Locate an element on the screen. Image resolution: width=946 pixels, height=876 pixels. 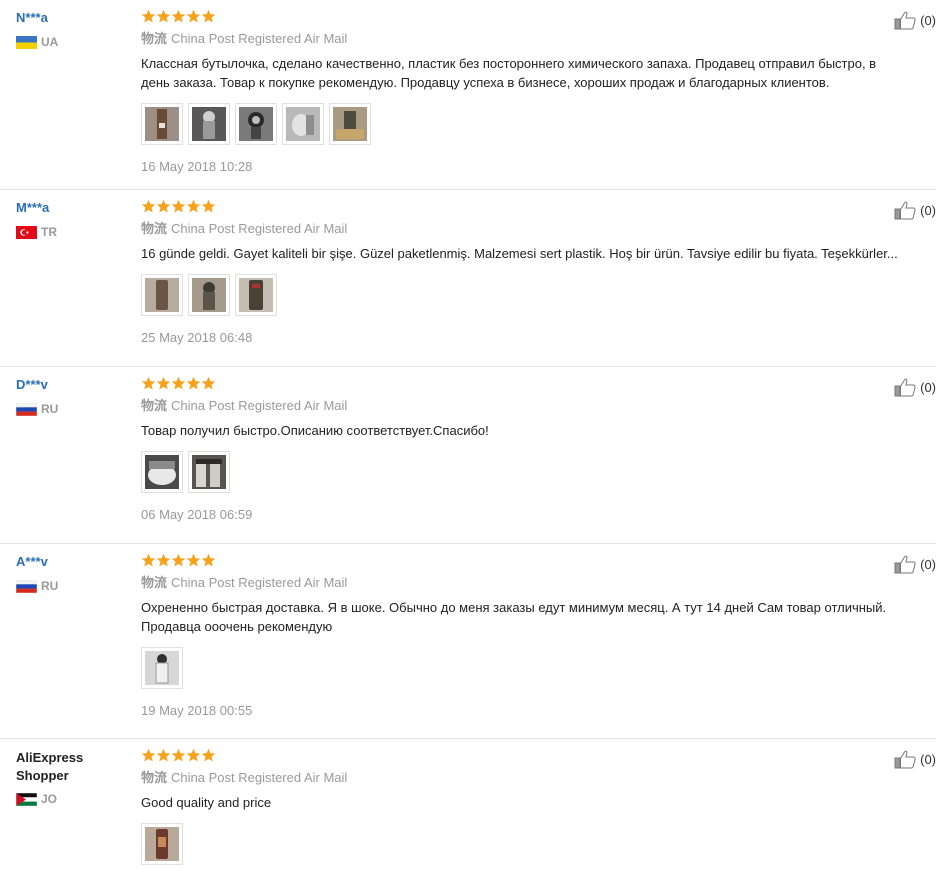
reviewer-name: A***v is located at coordinates (32, 561).